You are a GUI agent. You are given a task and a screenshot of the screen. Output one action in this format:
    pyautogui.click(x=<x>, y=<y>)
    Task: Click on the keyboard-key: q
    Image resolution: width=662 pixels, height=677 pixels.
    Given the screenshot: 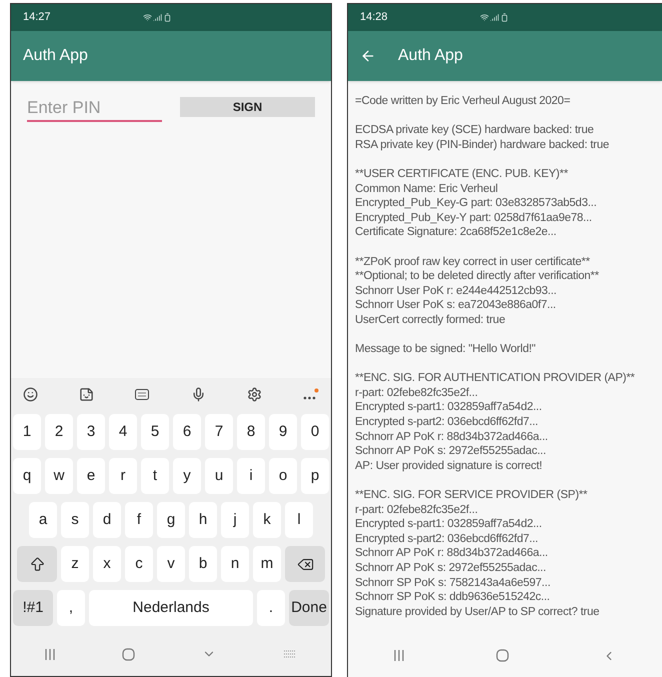 What is the action you would take?
    pyautogui.click(x=27, y=476)
    